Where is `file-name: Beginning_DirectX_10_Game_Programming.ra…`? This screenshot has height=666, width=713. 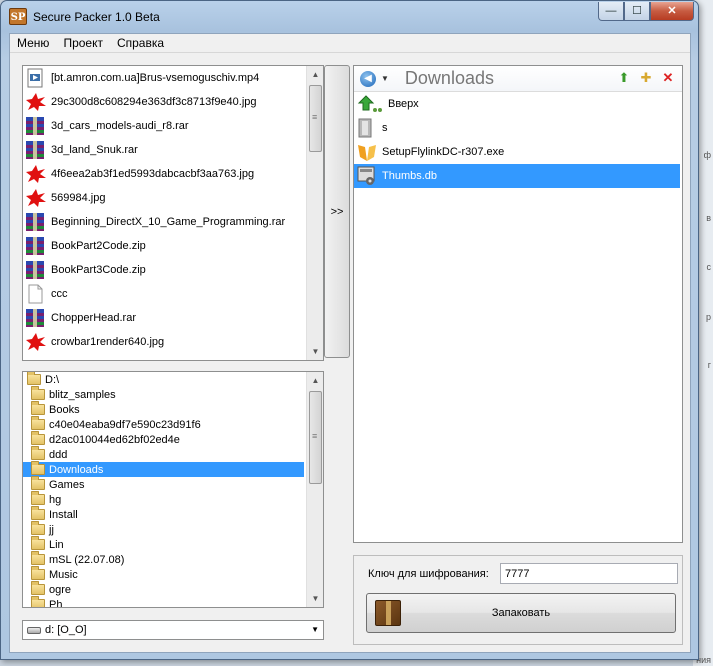 file-name: Beginning_DirectX_10_Game_Programming.ra… is located at coordinates (168, 222).